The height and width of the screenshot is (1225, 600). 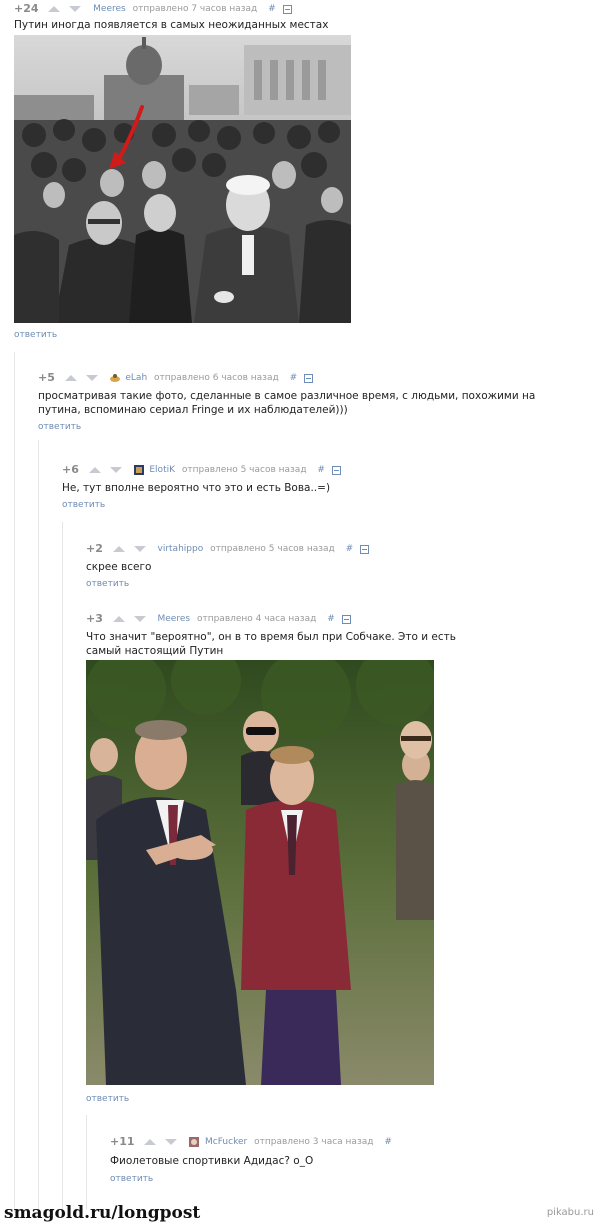 I want to click on post-time: отправлено 7 часов назад, so click(x=195, y=9).